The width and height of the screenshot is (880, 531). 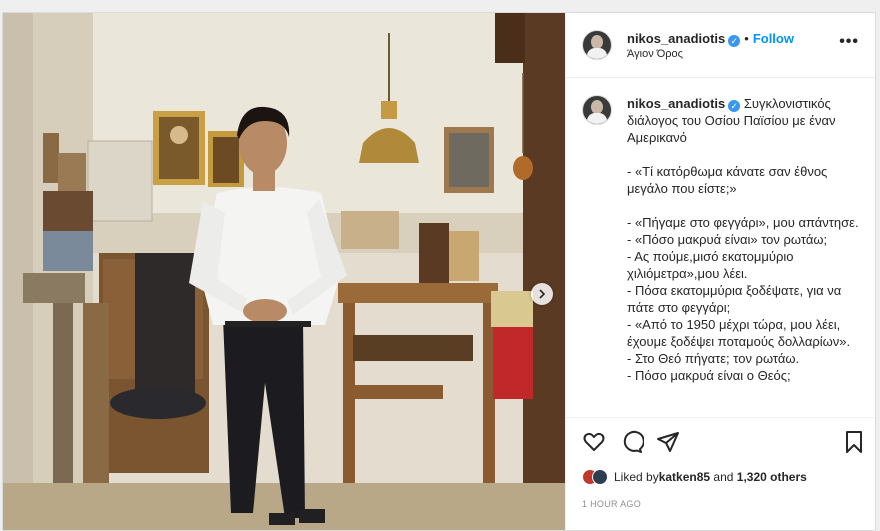 What do you see at coordinates (734, 106) in the screenshot?
I see `caption-verified-badge-icon: ✓` at bounding box center [734, 106].